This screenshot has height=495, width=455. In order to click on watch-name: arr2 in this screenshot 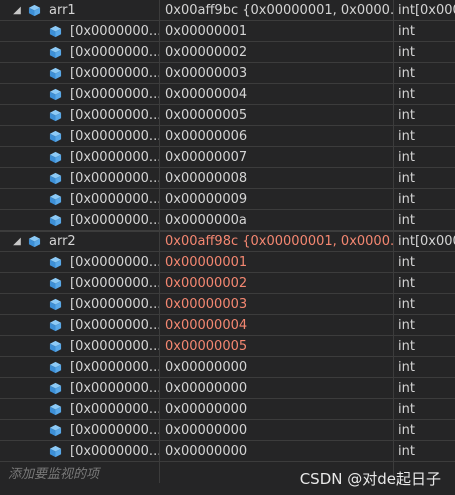, I will do `click(62, 241)`.